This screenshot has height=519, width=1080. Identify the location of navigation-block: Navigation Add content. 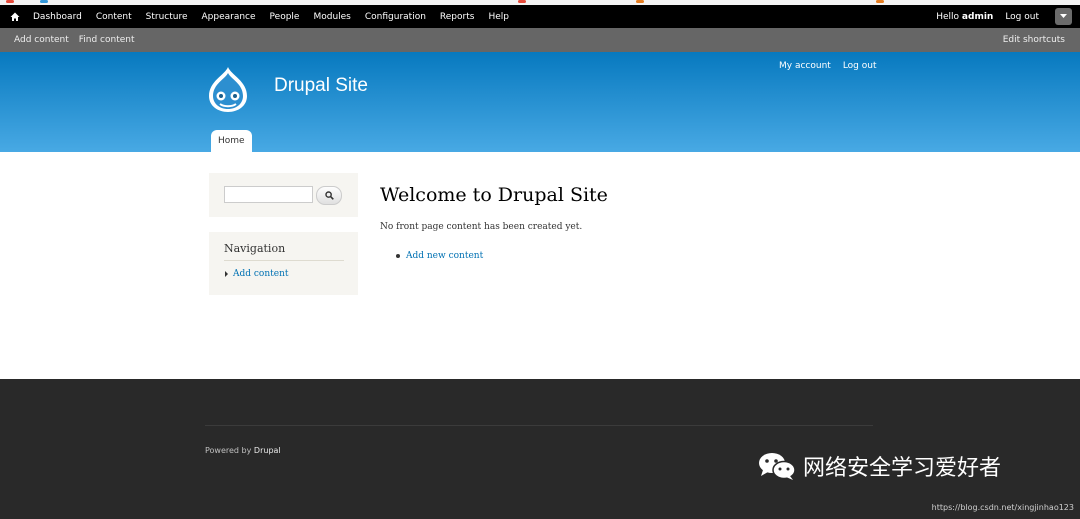
(283, 263).